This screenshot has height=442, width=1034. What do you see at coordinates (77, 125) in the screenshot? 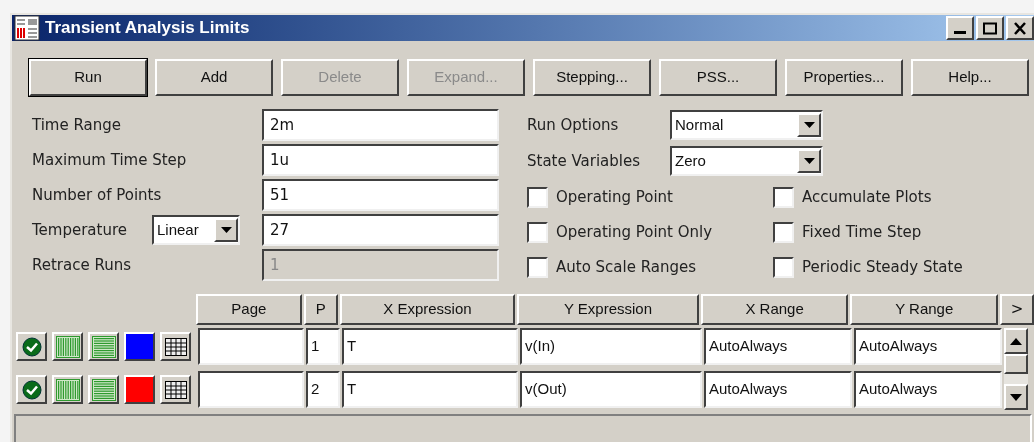
I see `field-label: Time Range` at bounding box center [77, 125].